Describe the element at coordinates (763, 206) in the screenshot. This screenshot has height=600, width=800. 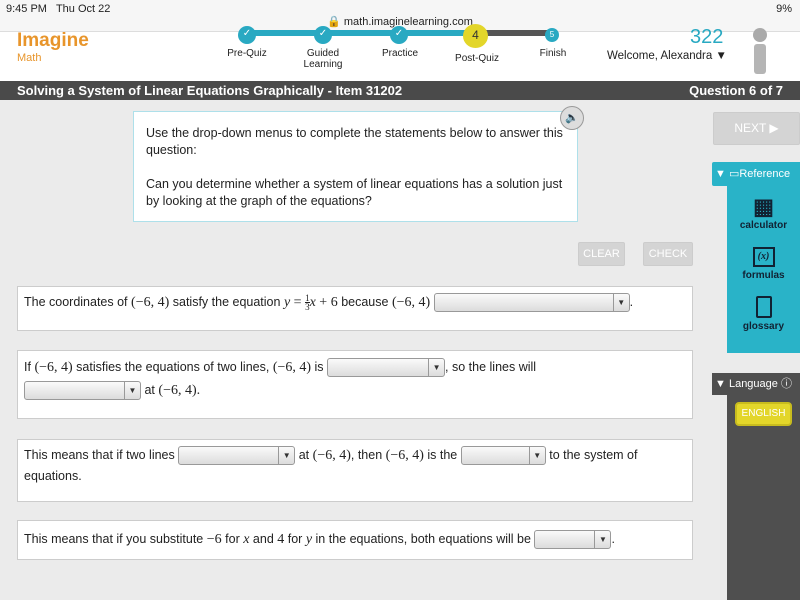
I see `calculator-icon: ▦` at that location.